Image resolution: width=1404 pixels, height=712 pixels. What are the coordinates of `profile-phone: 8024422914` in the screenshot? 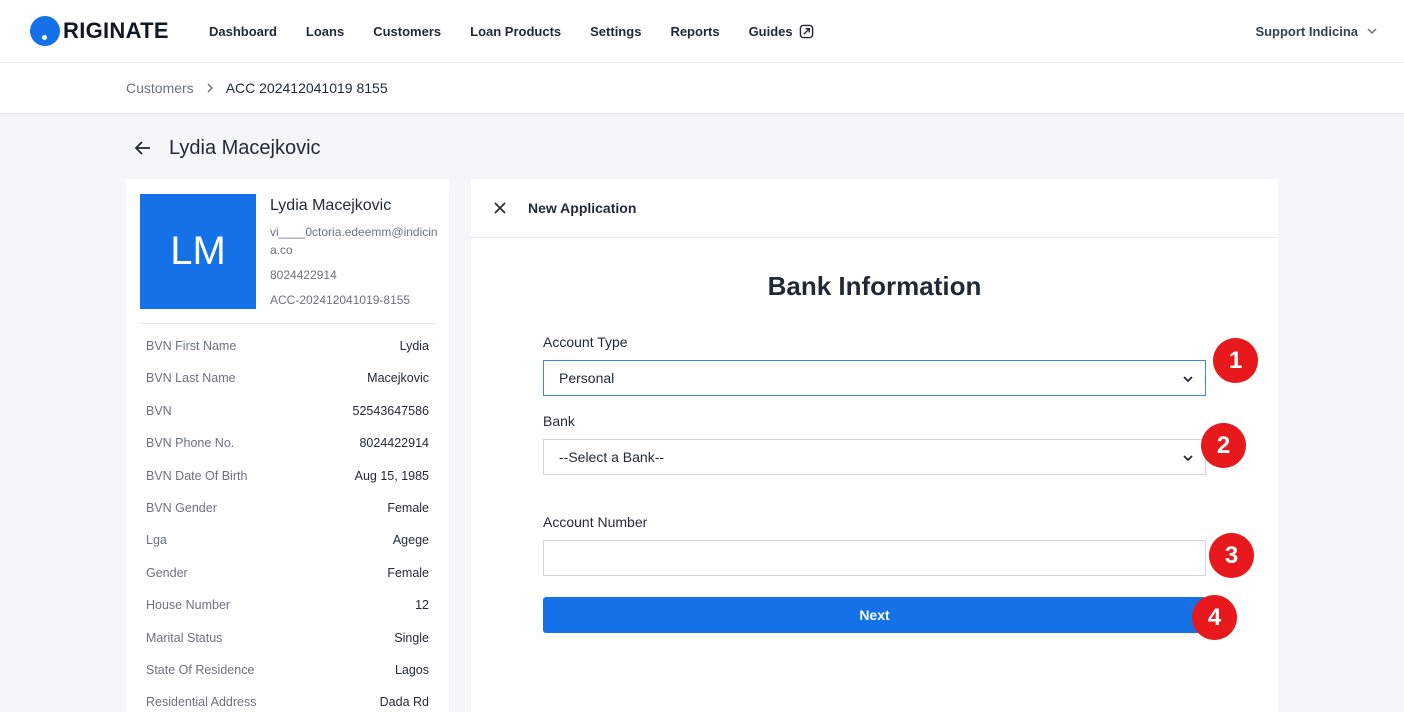 It's located at (303, 275).